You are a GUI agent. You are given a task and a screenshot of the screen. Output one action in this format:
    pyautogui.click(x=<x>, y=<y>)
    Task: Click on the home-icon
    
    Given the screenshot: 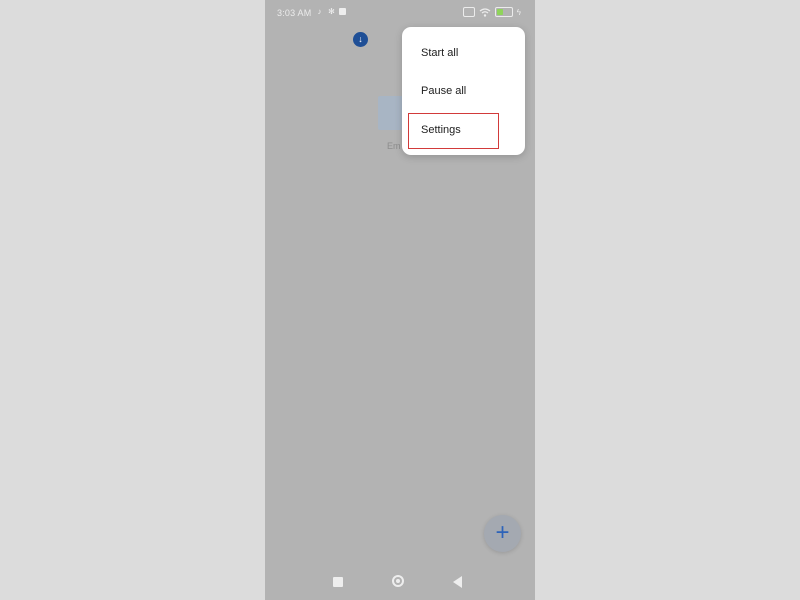 What is the action you would take?
    pyautogui.click(x=398, y=581)
    